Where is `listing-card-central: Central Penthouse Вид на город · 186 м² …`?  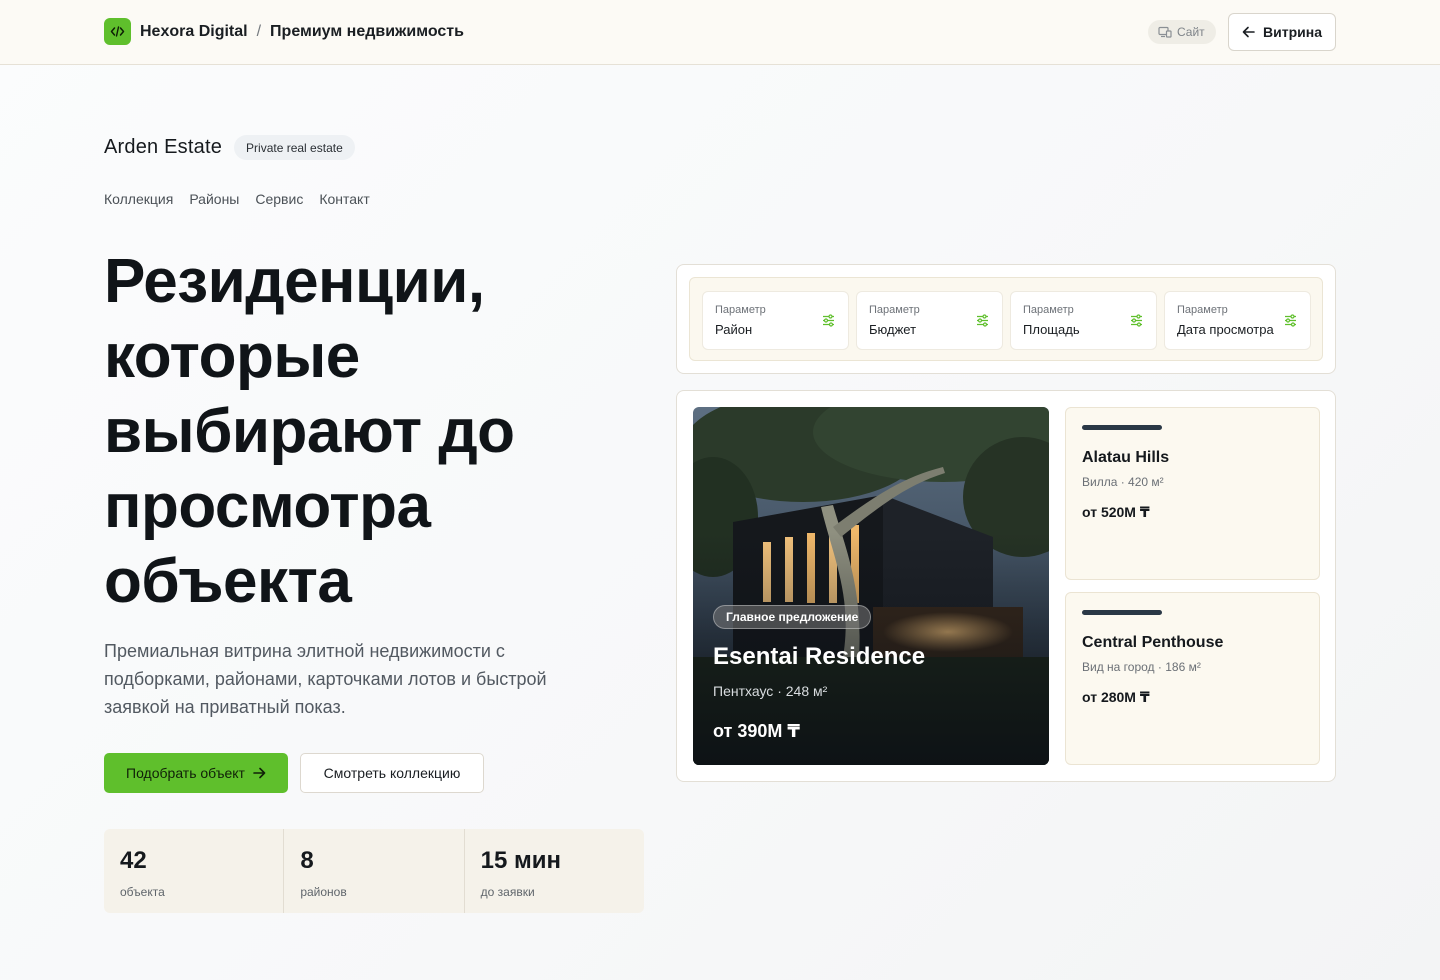 listing-card-central: Central Penthouse Вид на город · 186 м² … is located at coordinates (1192, 678).